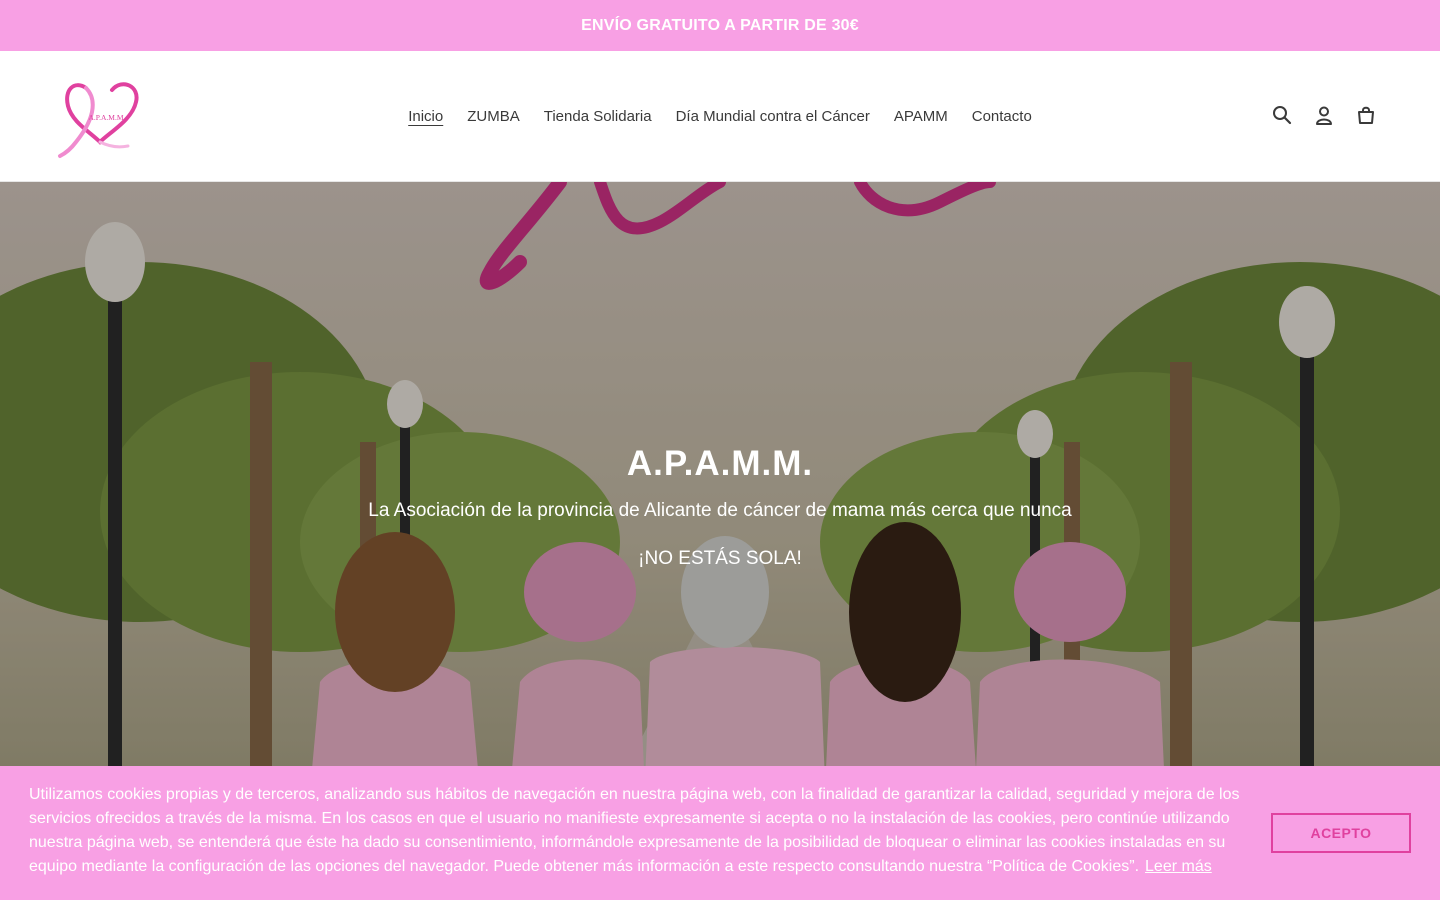 The height and width of the screenshot is (900, 1440). What do you see at coordinates (720, 463) in the screenshot?
I see `hero-title: A.P.A.M.M.` at bounding box center [720, 463].